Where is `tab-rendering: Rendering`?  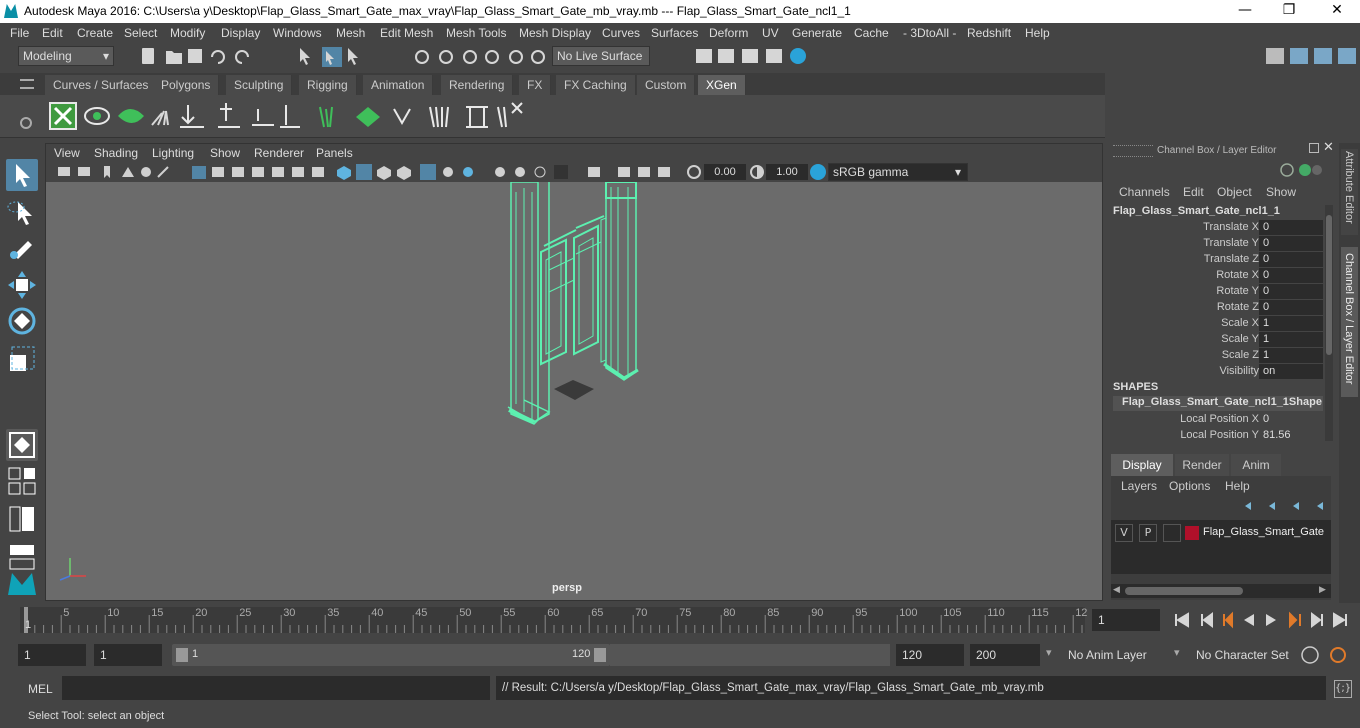 tab-rendering: Rendering is located at coordinates (477, 85).